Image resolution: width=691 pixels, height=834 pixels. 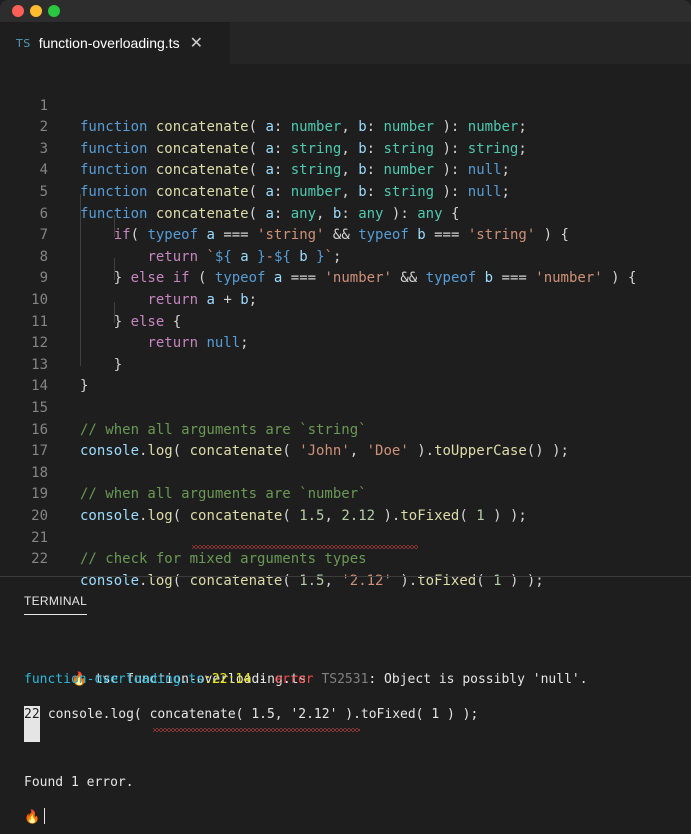 I want to click on code-line: 11 return null;, so click(x=345, y=321).